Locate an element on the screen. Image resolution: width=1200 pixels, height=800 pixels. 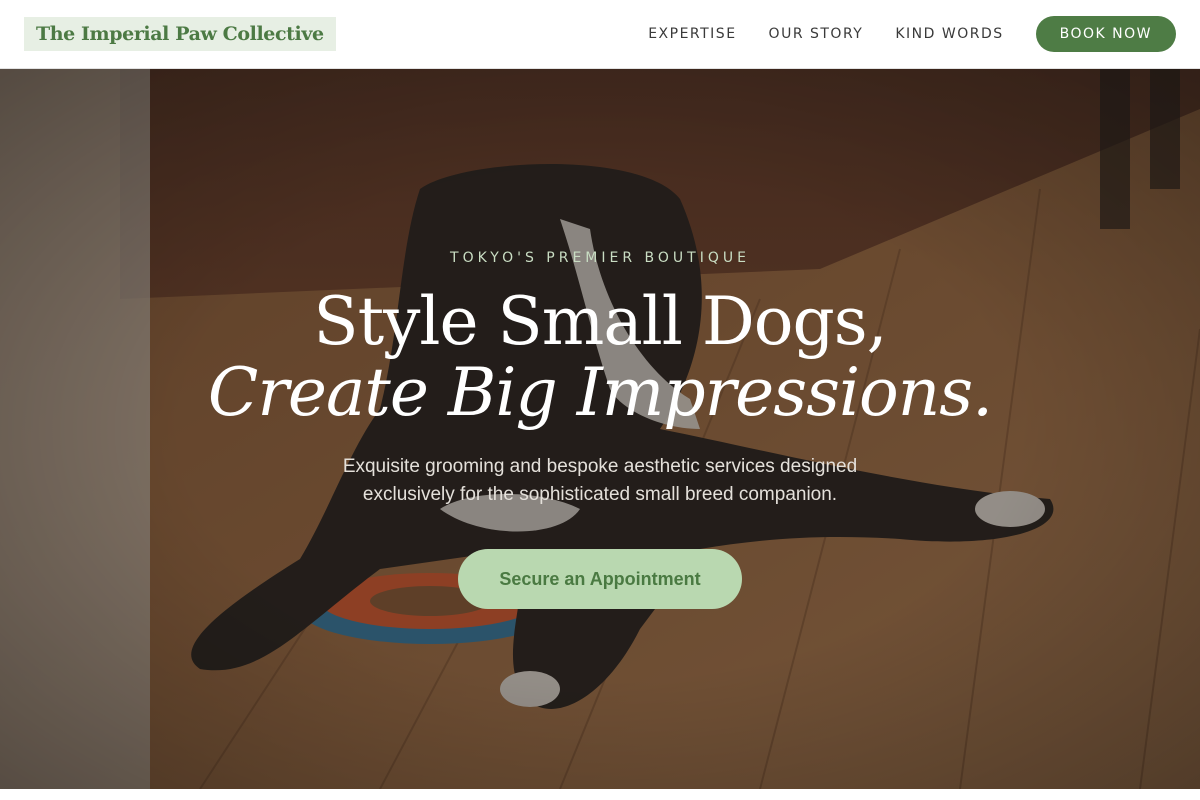
nav-link-expertise: EXPERTISE is located at coordinates (692, 34).